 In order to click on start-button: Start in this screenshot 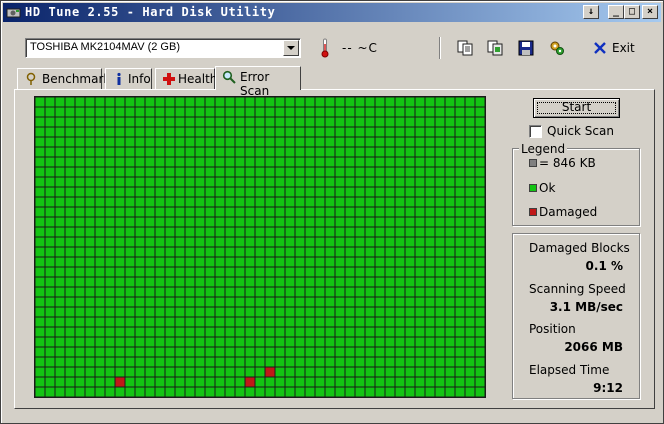, I will do `click(576, 108)`.